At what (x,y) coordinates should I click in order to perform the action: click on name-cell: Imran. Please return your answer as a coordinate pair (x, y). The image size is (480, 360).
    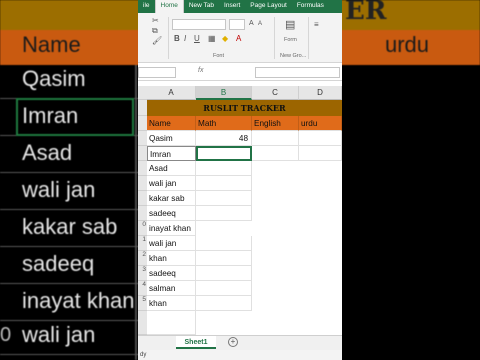
    Looking at the image, I should click on (171, 153).